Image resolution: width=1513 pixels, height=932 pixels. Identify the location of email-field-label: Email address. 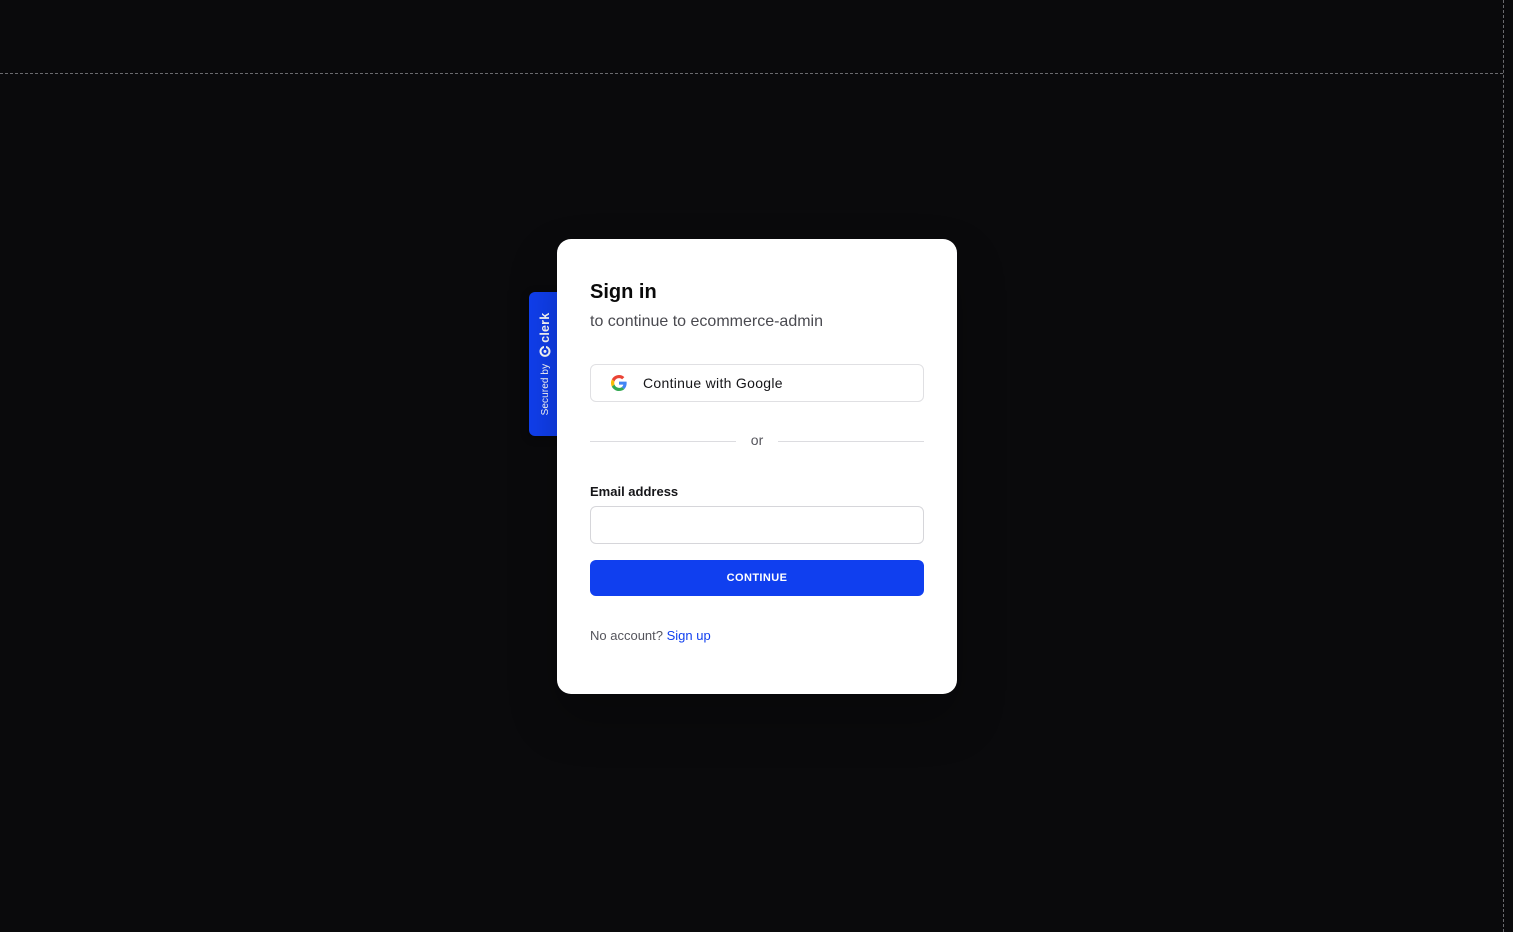
(634, 491).